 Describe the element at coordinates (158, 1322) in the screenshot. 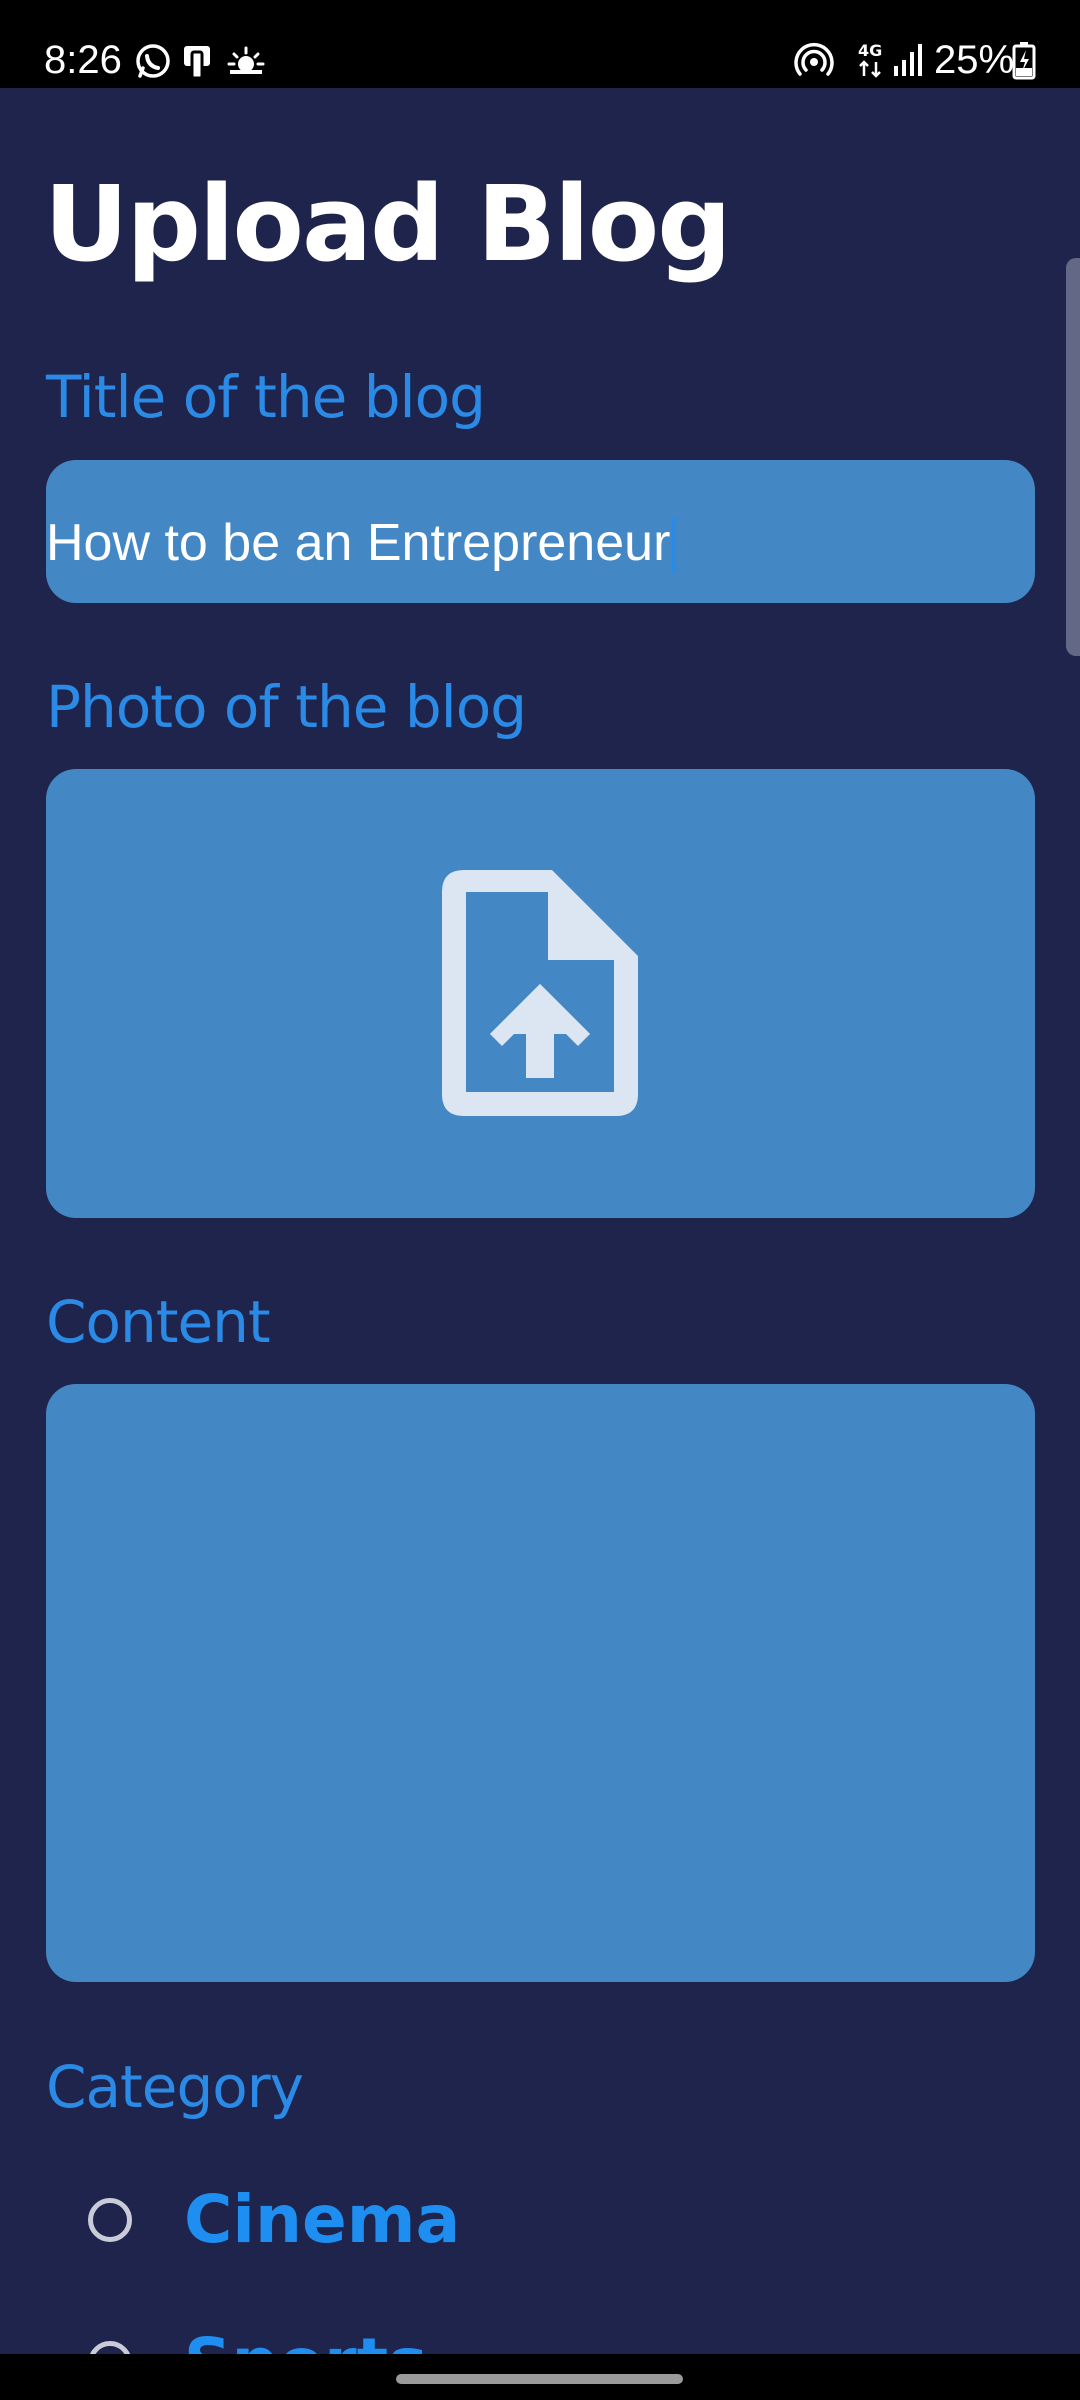

I see `content-label: Content` at that location.